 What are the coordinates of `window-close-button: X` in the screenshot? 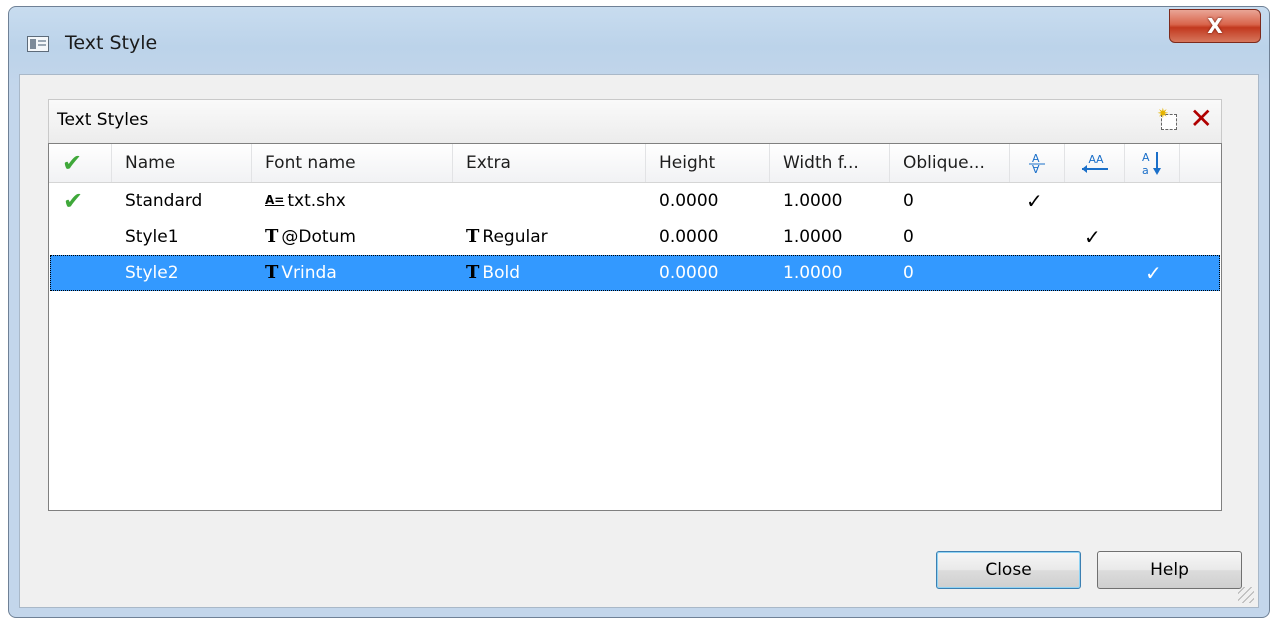 It's located at (1215, 26).